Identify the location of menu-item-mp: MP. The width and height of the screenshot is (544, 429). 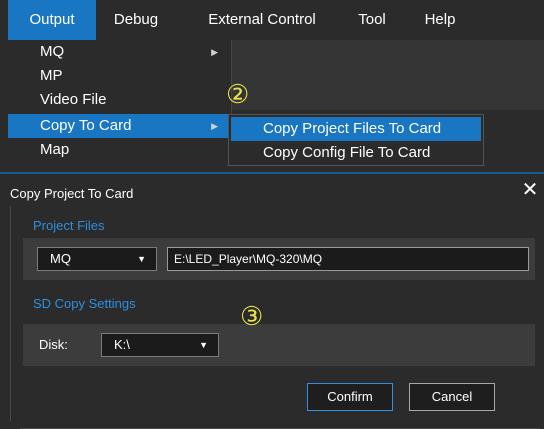
(119, 76).